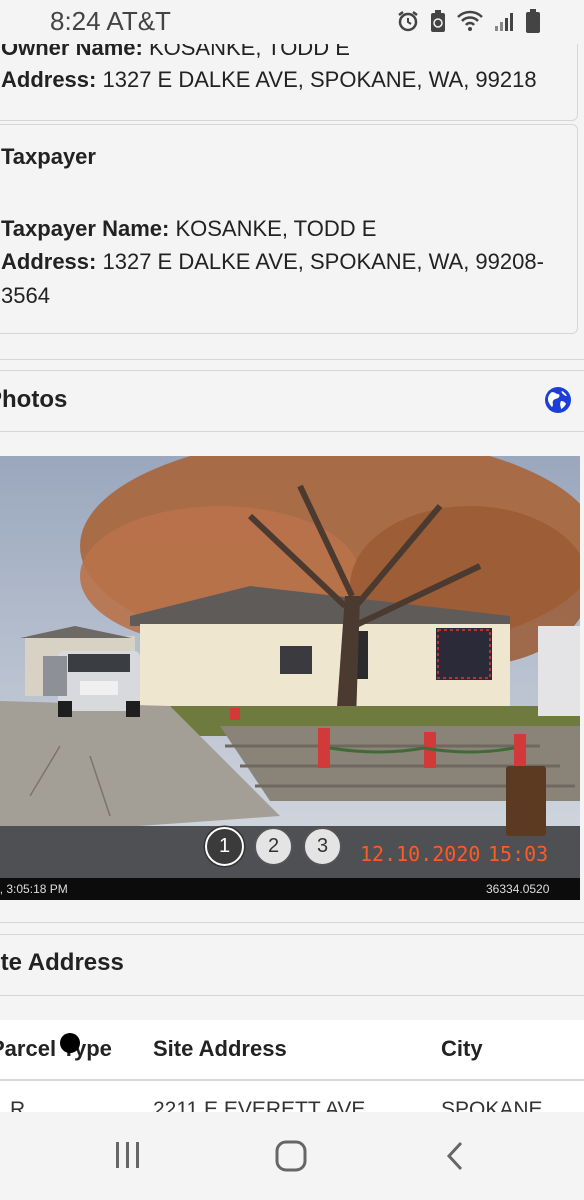 This screenshot has height=1200, width=584. Describe the element at coordinates (292, 1080) in the screenshot. I see `table-header-rule` at that location.